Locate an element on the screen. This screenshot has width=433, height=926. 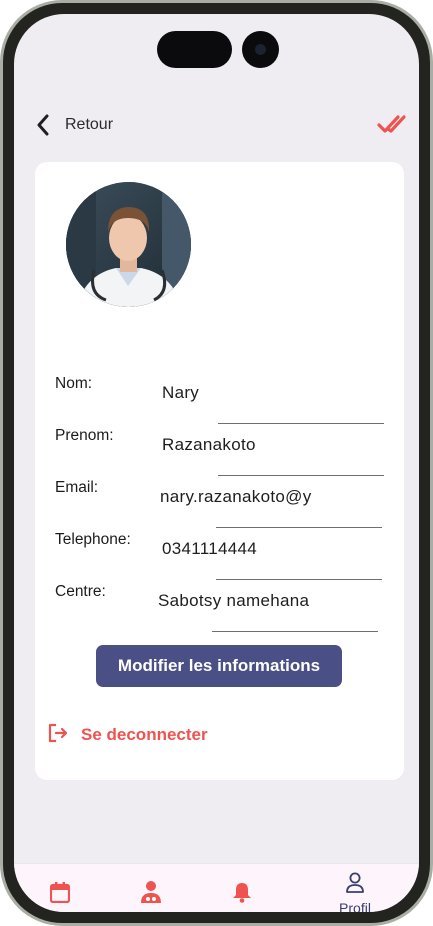
prenom-input: Razanakoto is located at coordinates (242, 445).